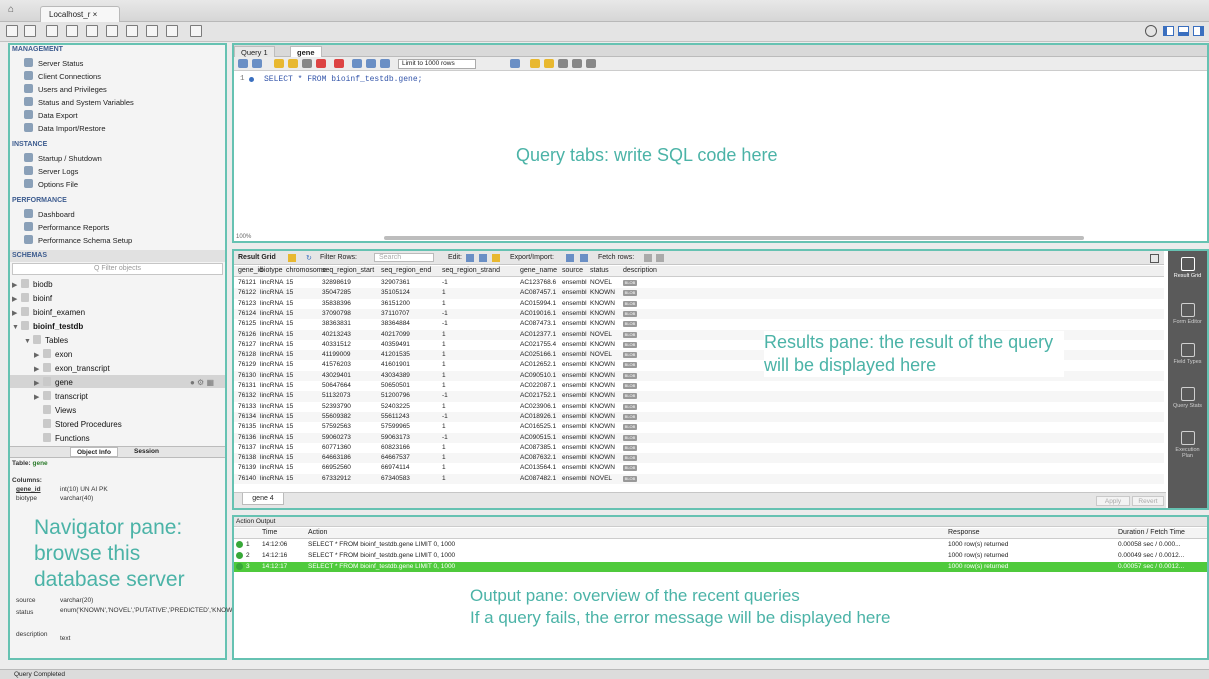  I want to click on grid-cell: AC018926.1, so click(538, 416).